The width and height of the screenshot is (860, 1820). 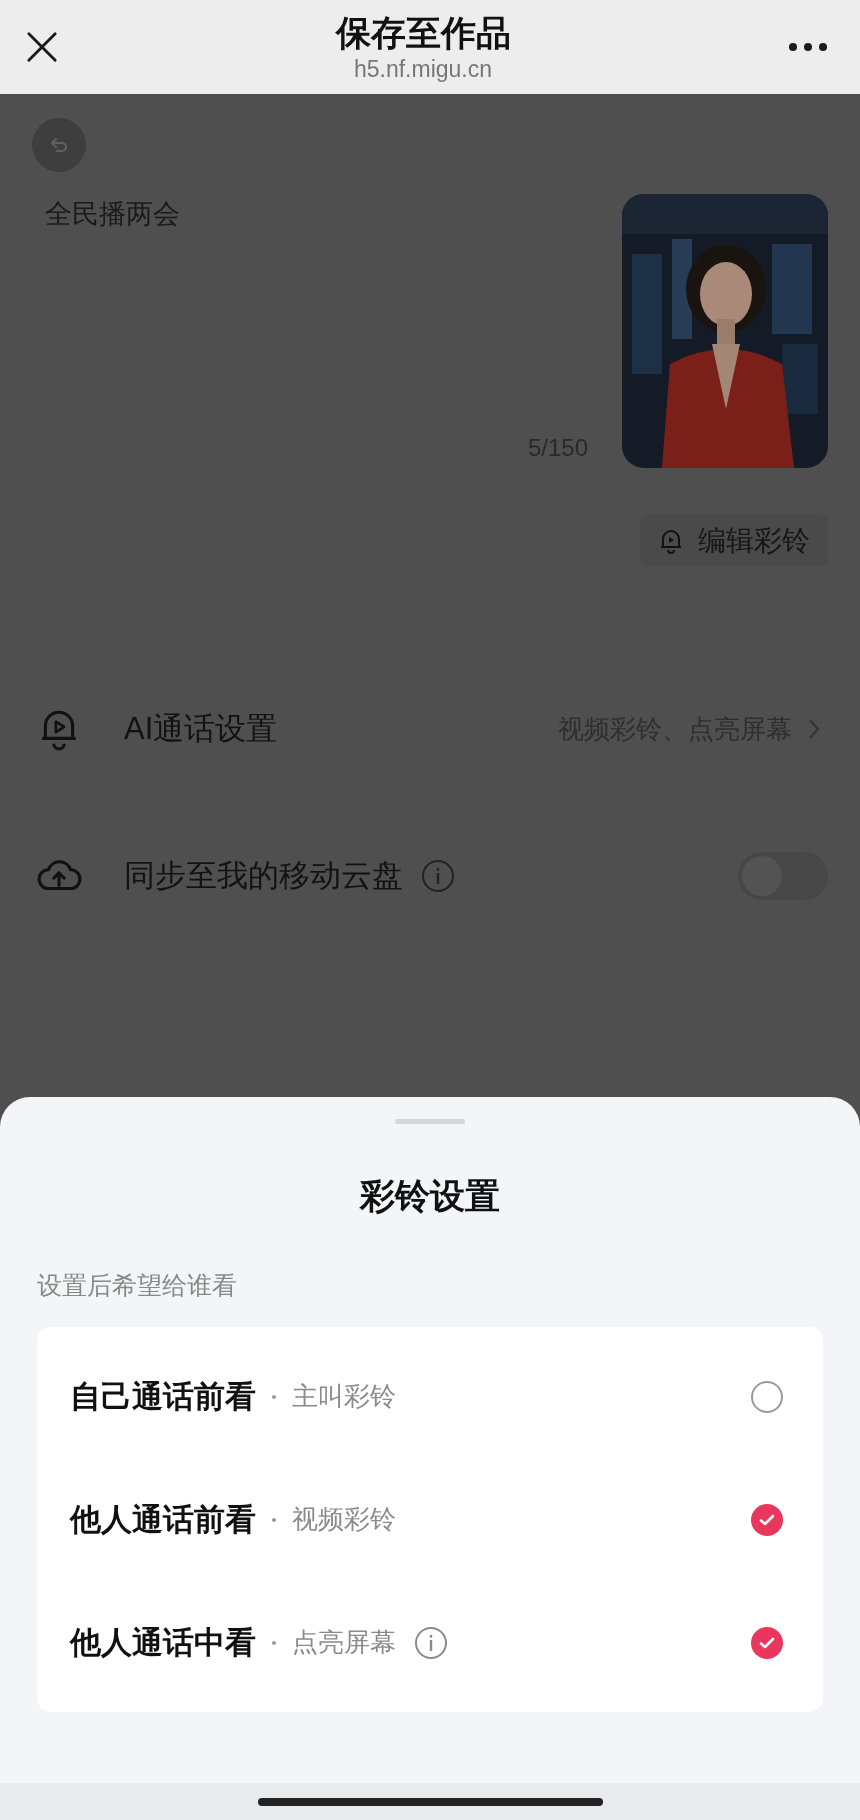 What do you see at coordinates (671, 541) in the screenshot?
I see `bell-icon` at bounding box center [671, 541].